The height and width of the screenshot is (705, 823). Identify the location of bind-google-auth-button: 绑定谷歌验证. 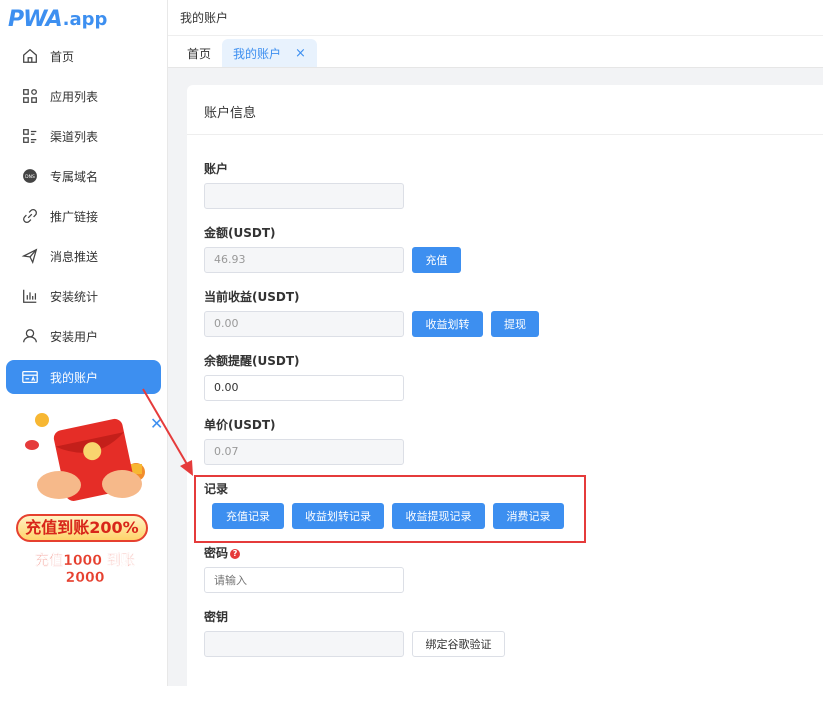
(458, 644).